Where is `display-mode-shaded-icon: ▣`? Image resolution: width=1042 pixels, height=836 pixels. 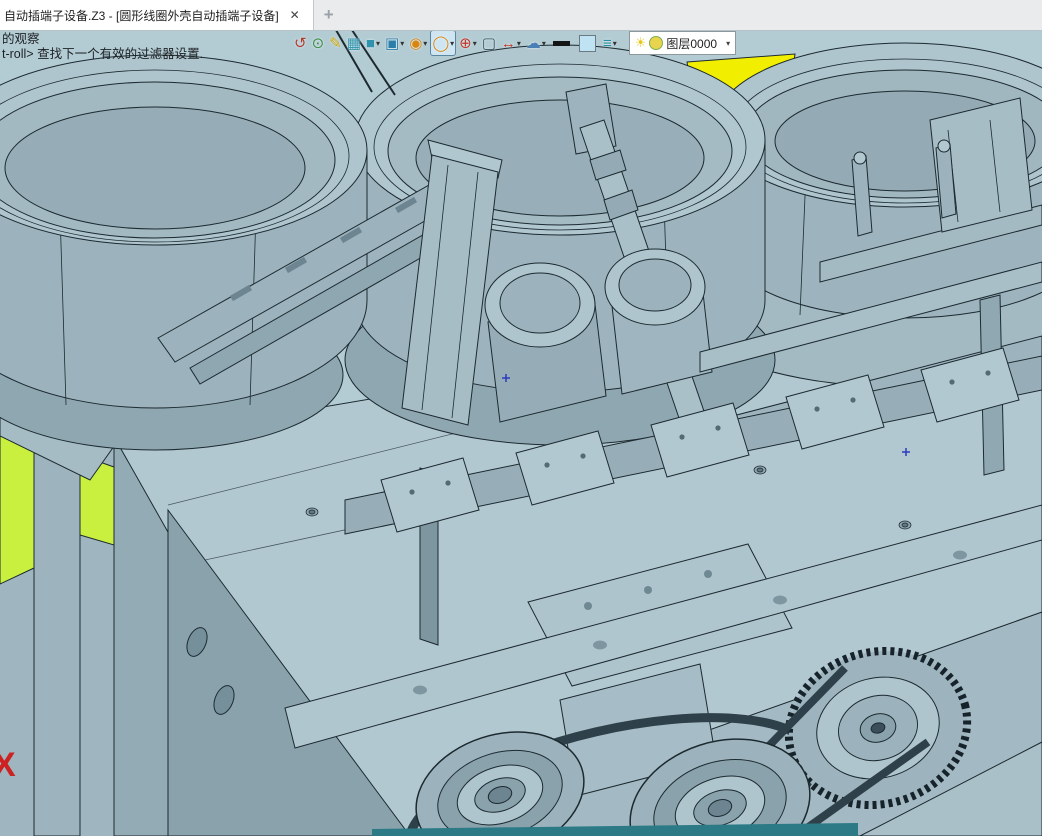
display-mode-shaded-icon: ▣ is located at coordinates (392, 43).